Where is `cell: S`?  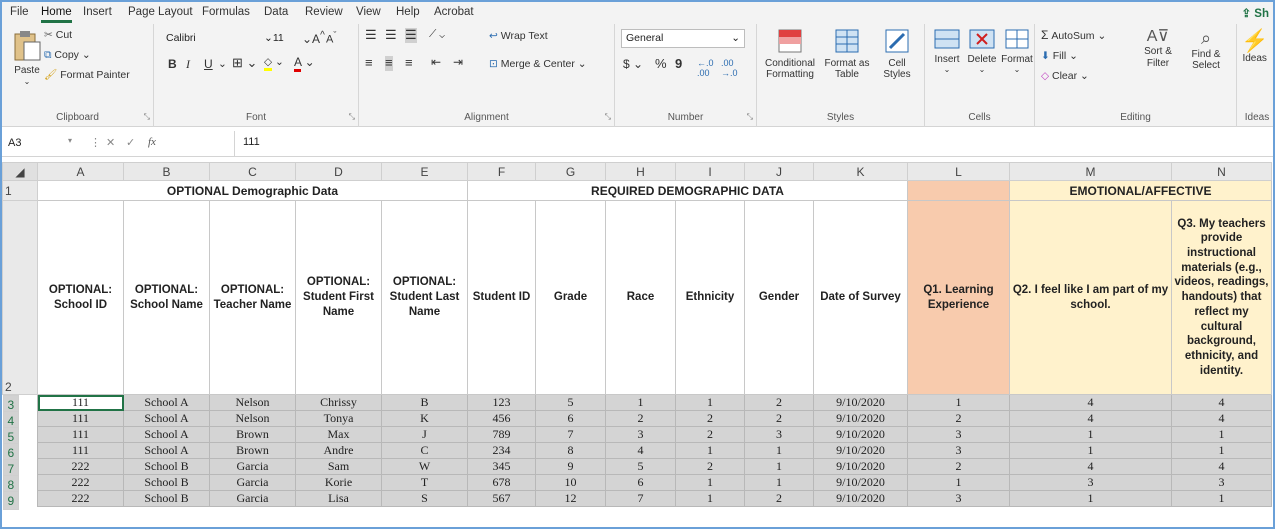 cell: S is located at coordinates (424, 498).